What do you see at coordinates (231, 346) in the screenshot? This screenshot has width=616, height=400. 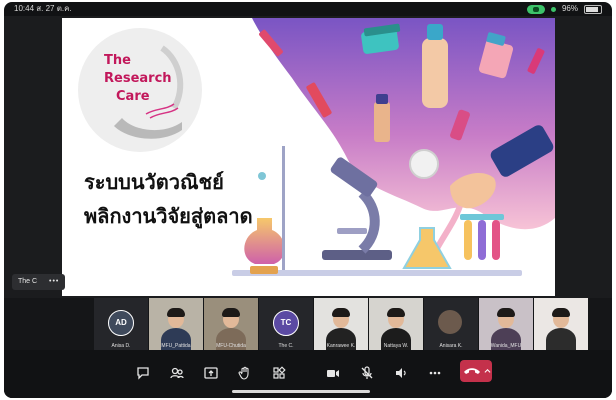 I see `participant-name: MFU-Chutida` at bounding box center [231, 346].